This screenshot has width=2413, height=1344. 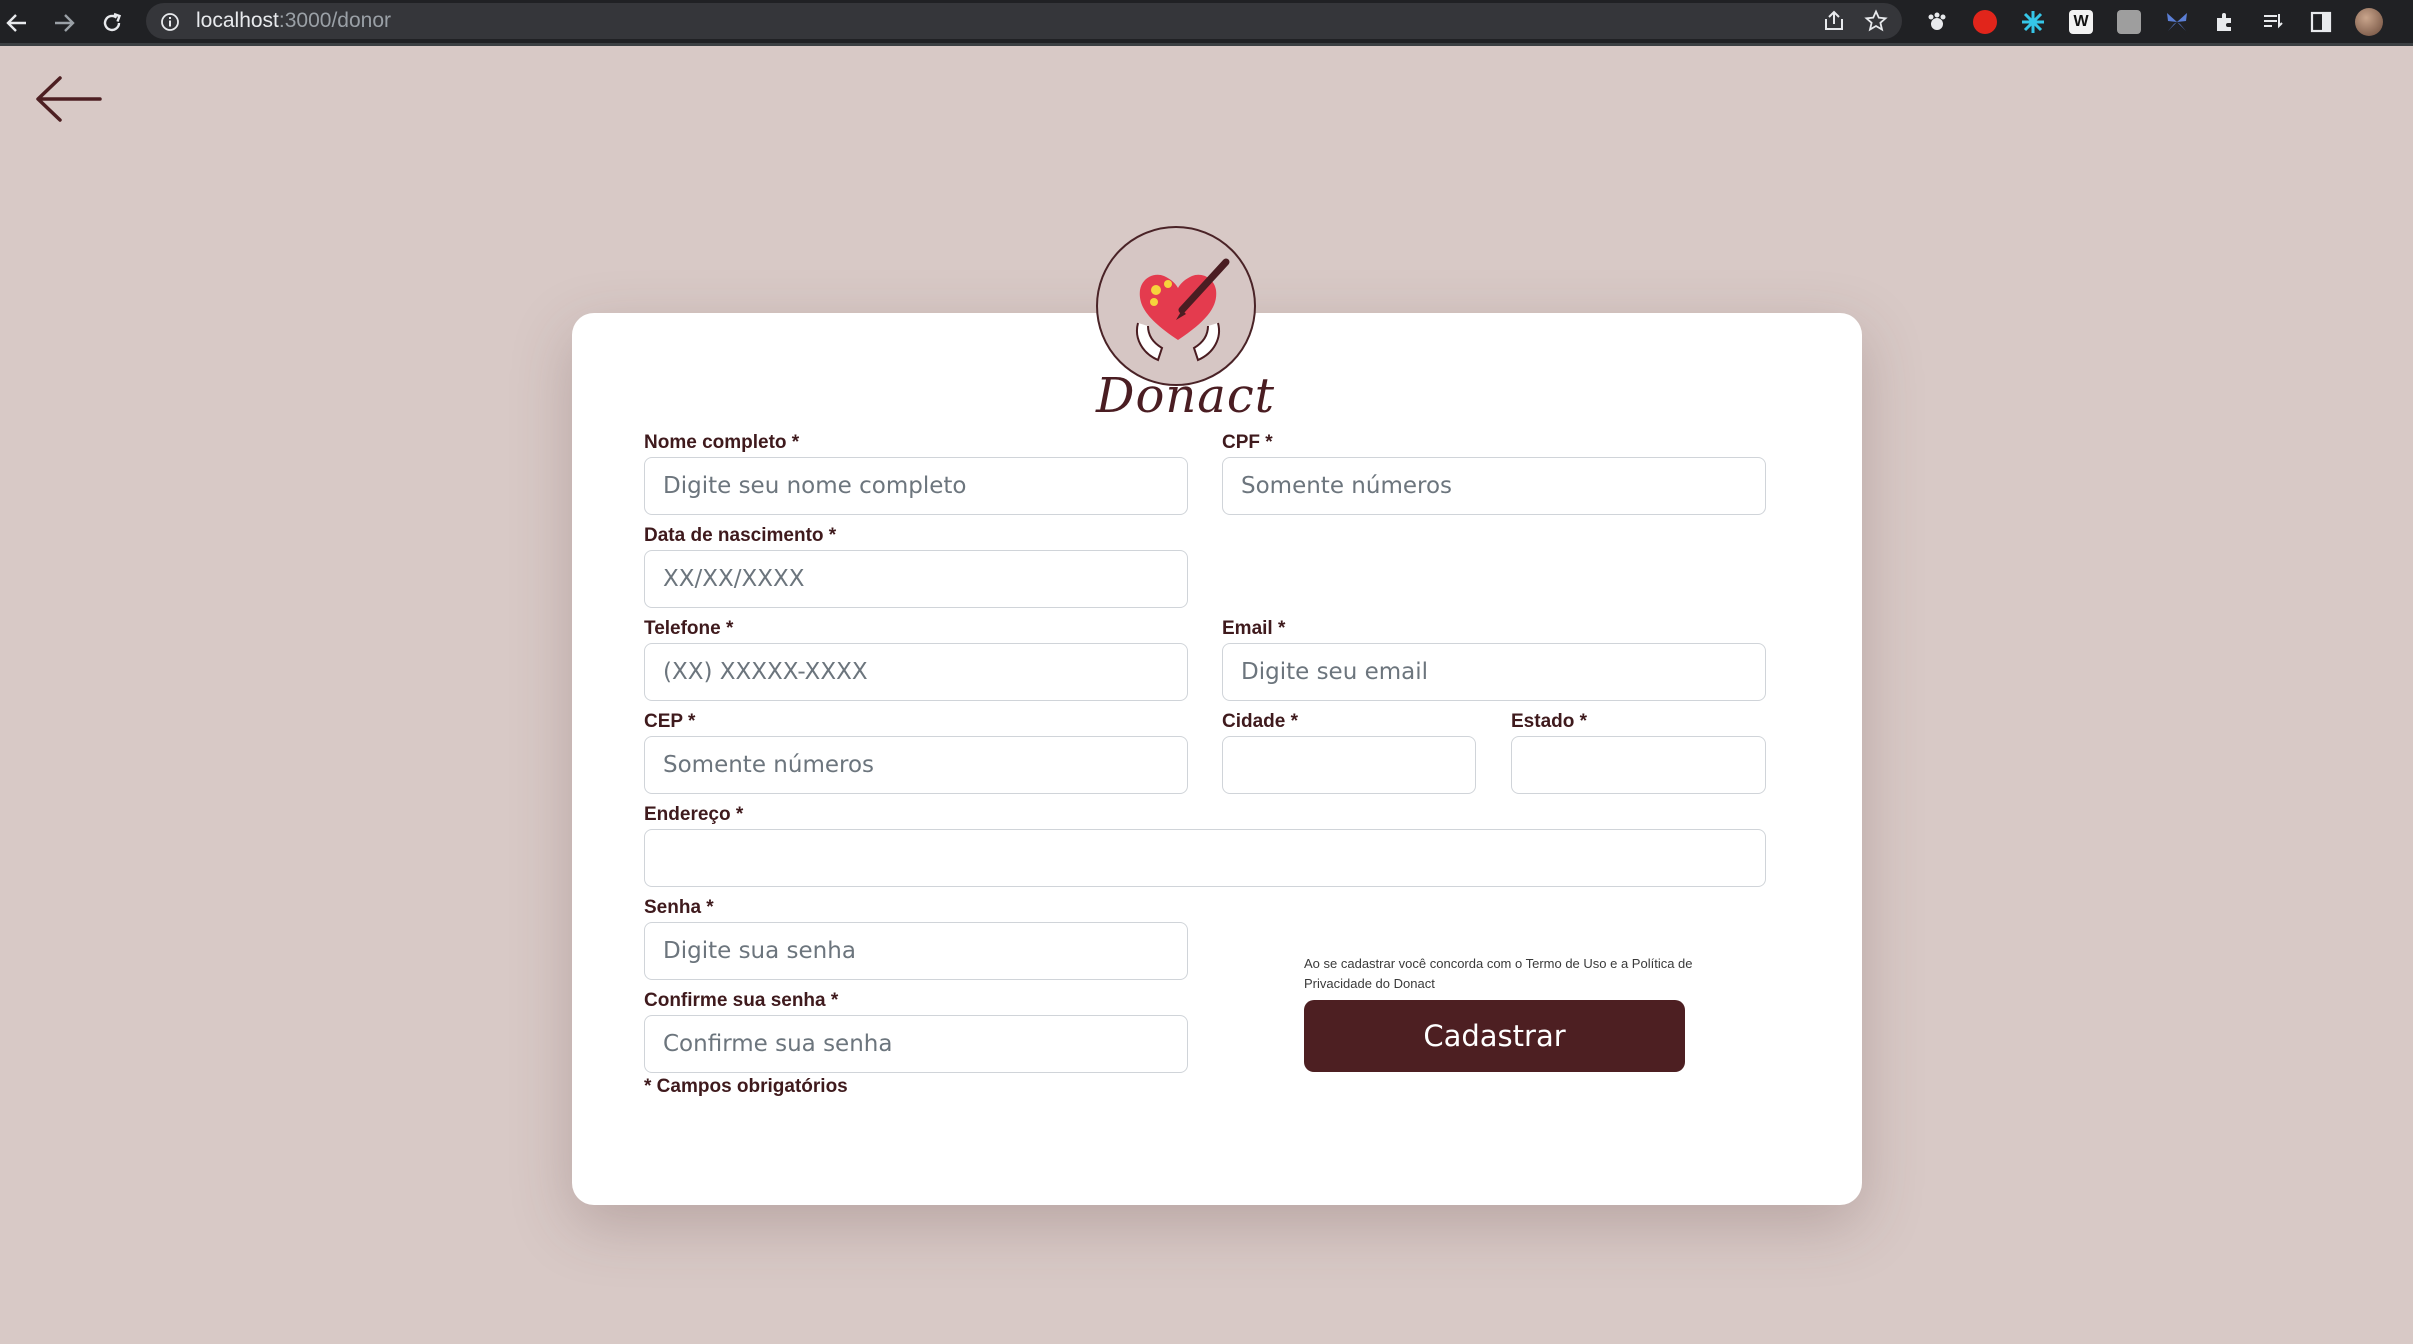 What do you see at coordinates (1254, 628) in the screenshot?
I see `email-label: Email *` at bounding box center [1254, 628].